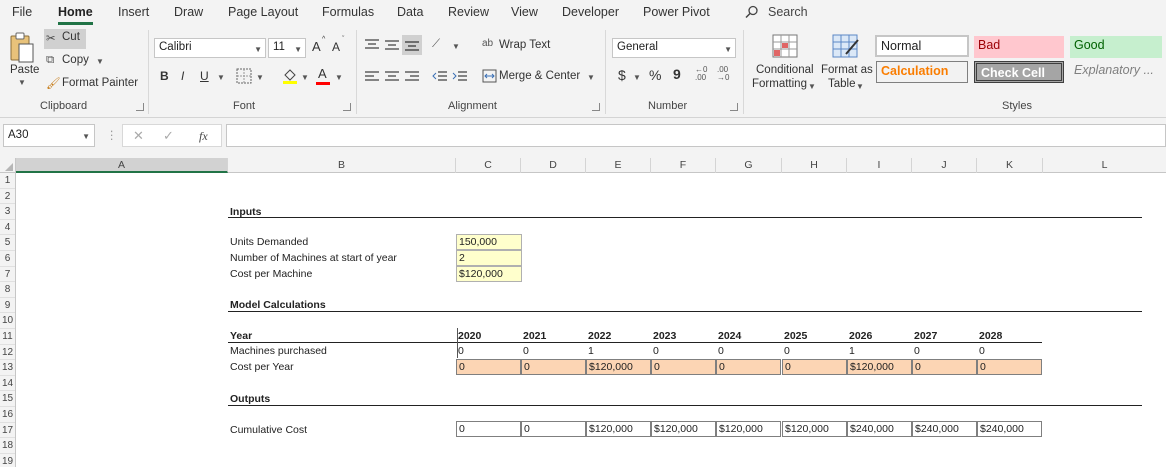  Describe the element at coordinates (7, 181) in the screenshot. I see `row-header: 1` at that location.